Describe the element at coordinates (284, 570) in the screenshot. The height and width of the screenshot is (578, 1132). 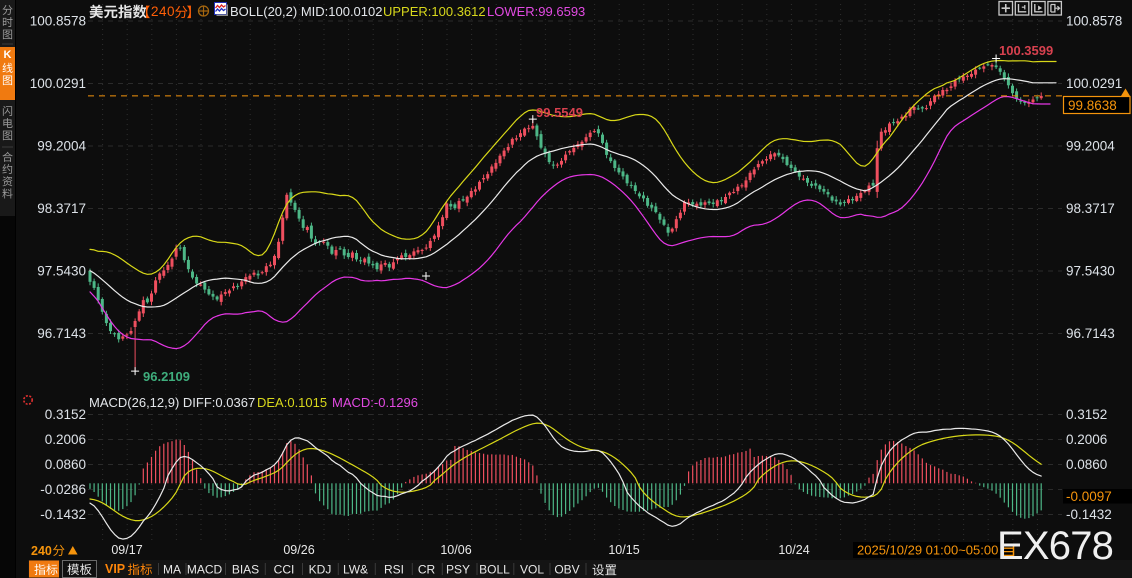
I see `svg-text: CCI` at that location.